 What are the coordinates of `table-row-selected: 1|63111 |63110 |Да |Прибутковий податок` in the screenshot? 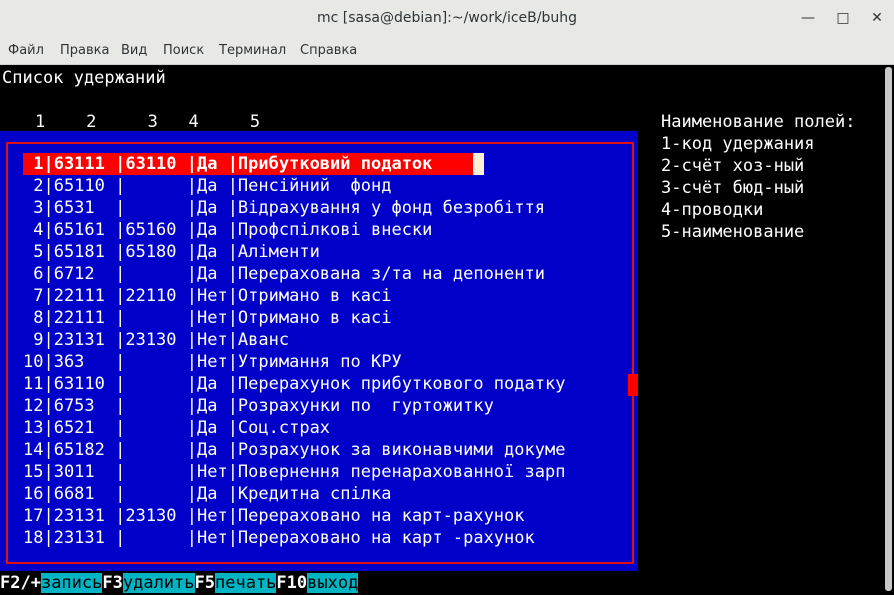 It's located at (248, 164).